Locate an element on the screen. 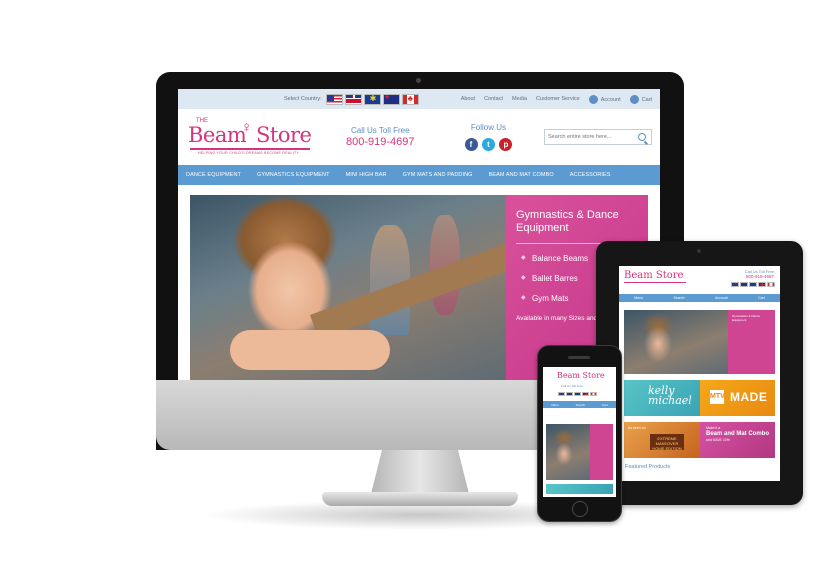  tablet-hero: Gymnastics & Dance Equipment is located at coordinates (699, 342).